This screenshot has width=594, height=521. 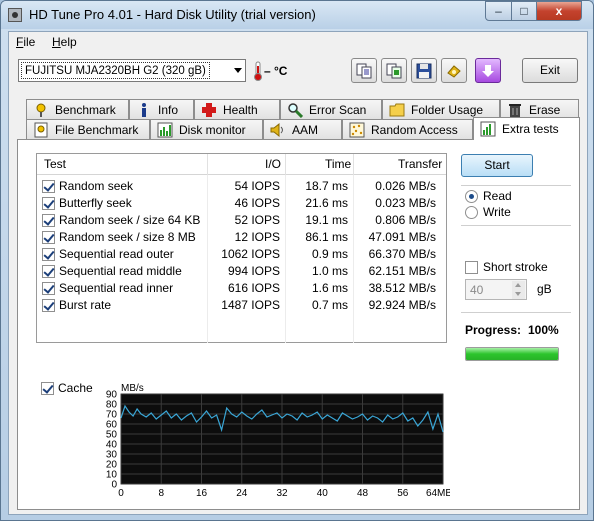 What do you see at coordinates (55, 164) in the screenshot?
I see `col-test-header: Test` at bounding box center [55, 164].